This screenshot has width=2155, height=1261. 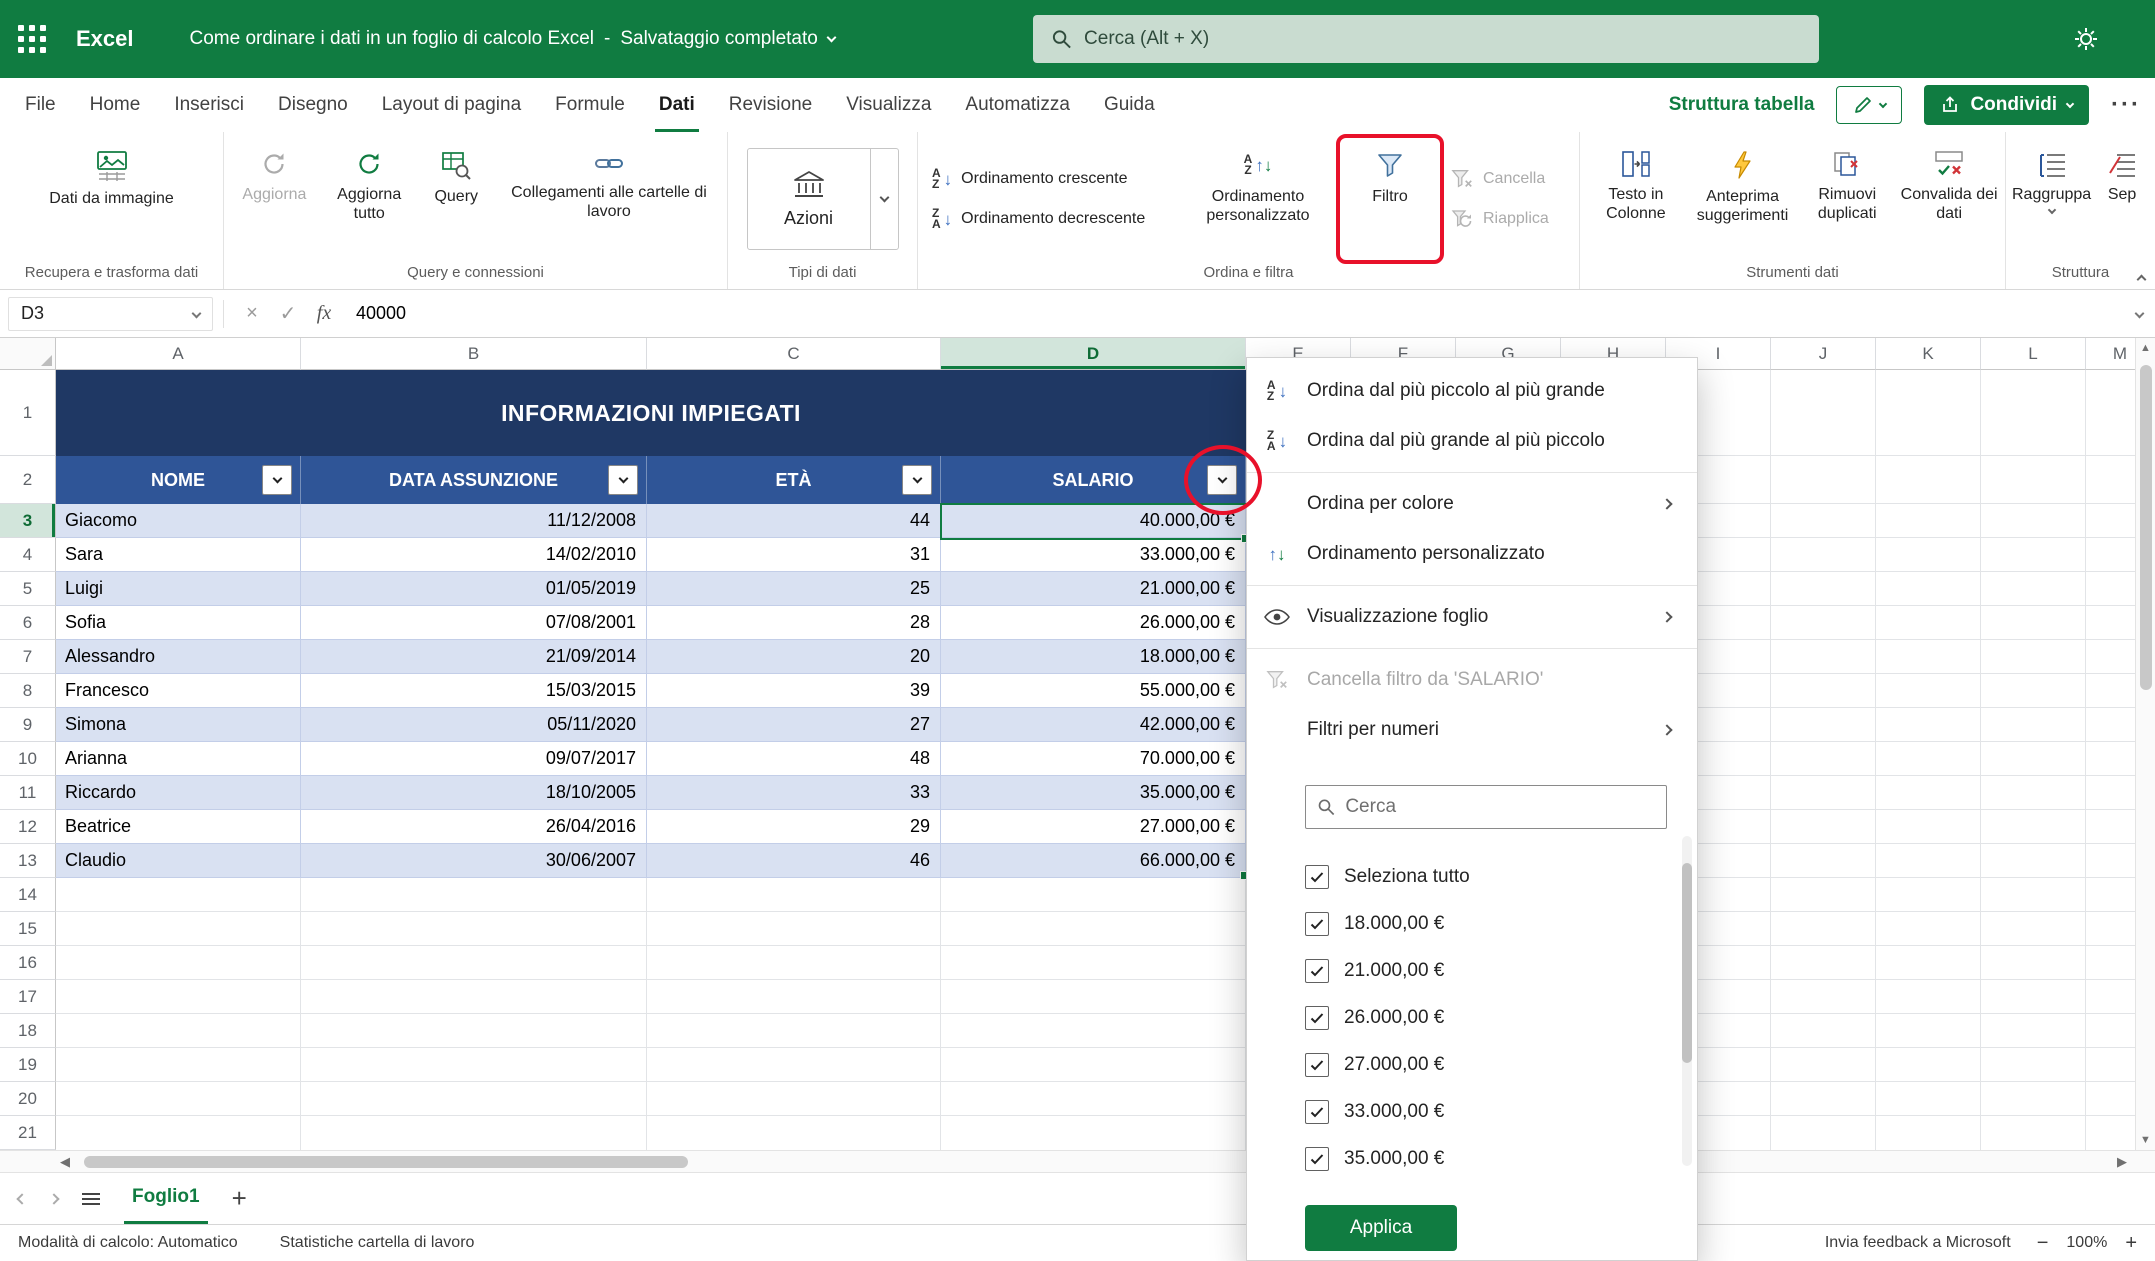 I want to click on filter-list-scroll-thumb, so click(x=1687, y=963).